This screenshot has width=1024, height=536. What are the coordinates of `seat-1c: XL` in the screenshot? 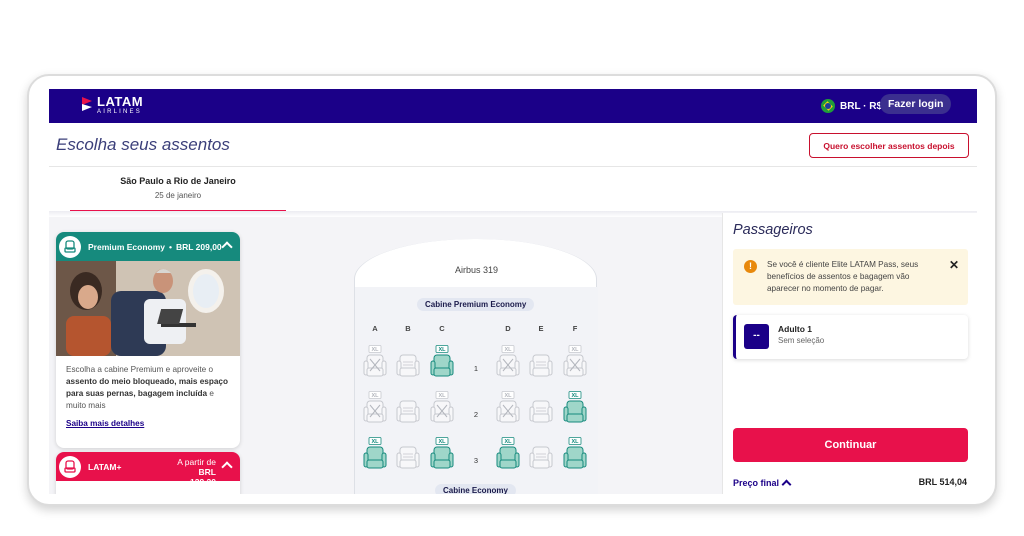 It's located at (442, 362).